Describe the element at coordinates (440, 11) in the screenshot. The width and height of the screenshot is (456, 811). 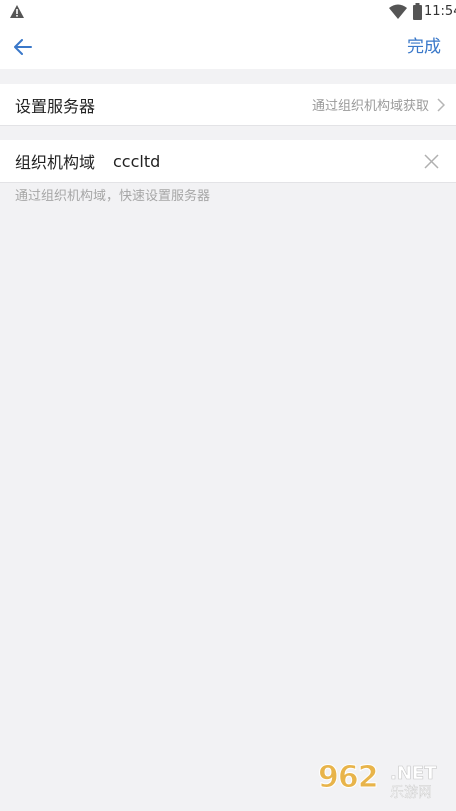
I see `status-time: 11:54` at that location.